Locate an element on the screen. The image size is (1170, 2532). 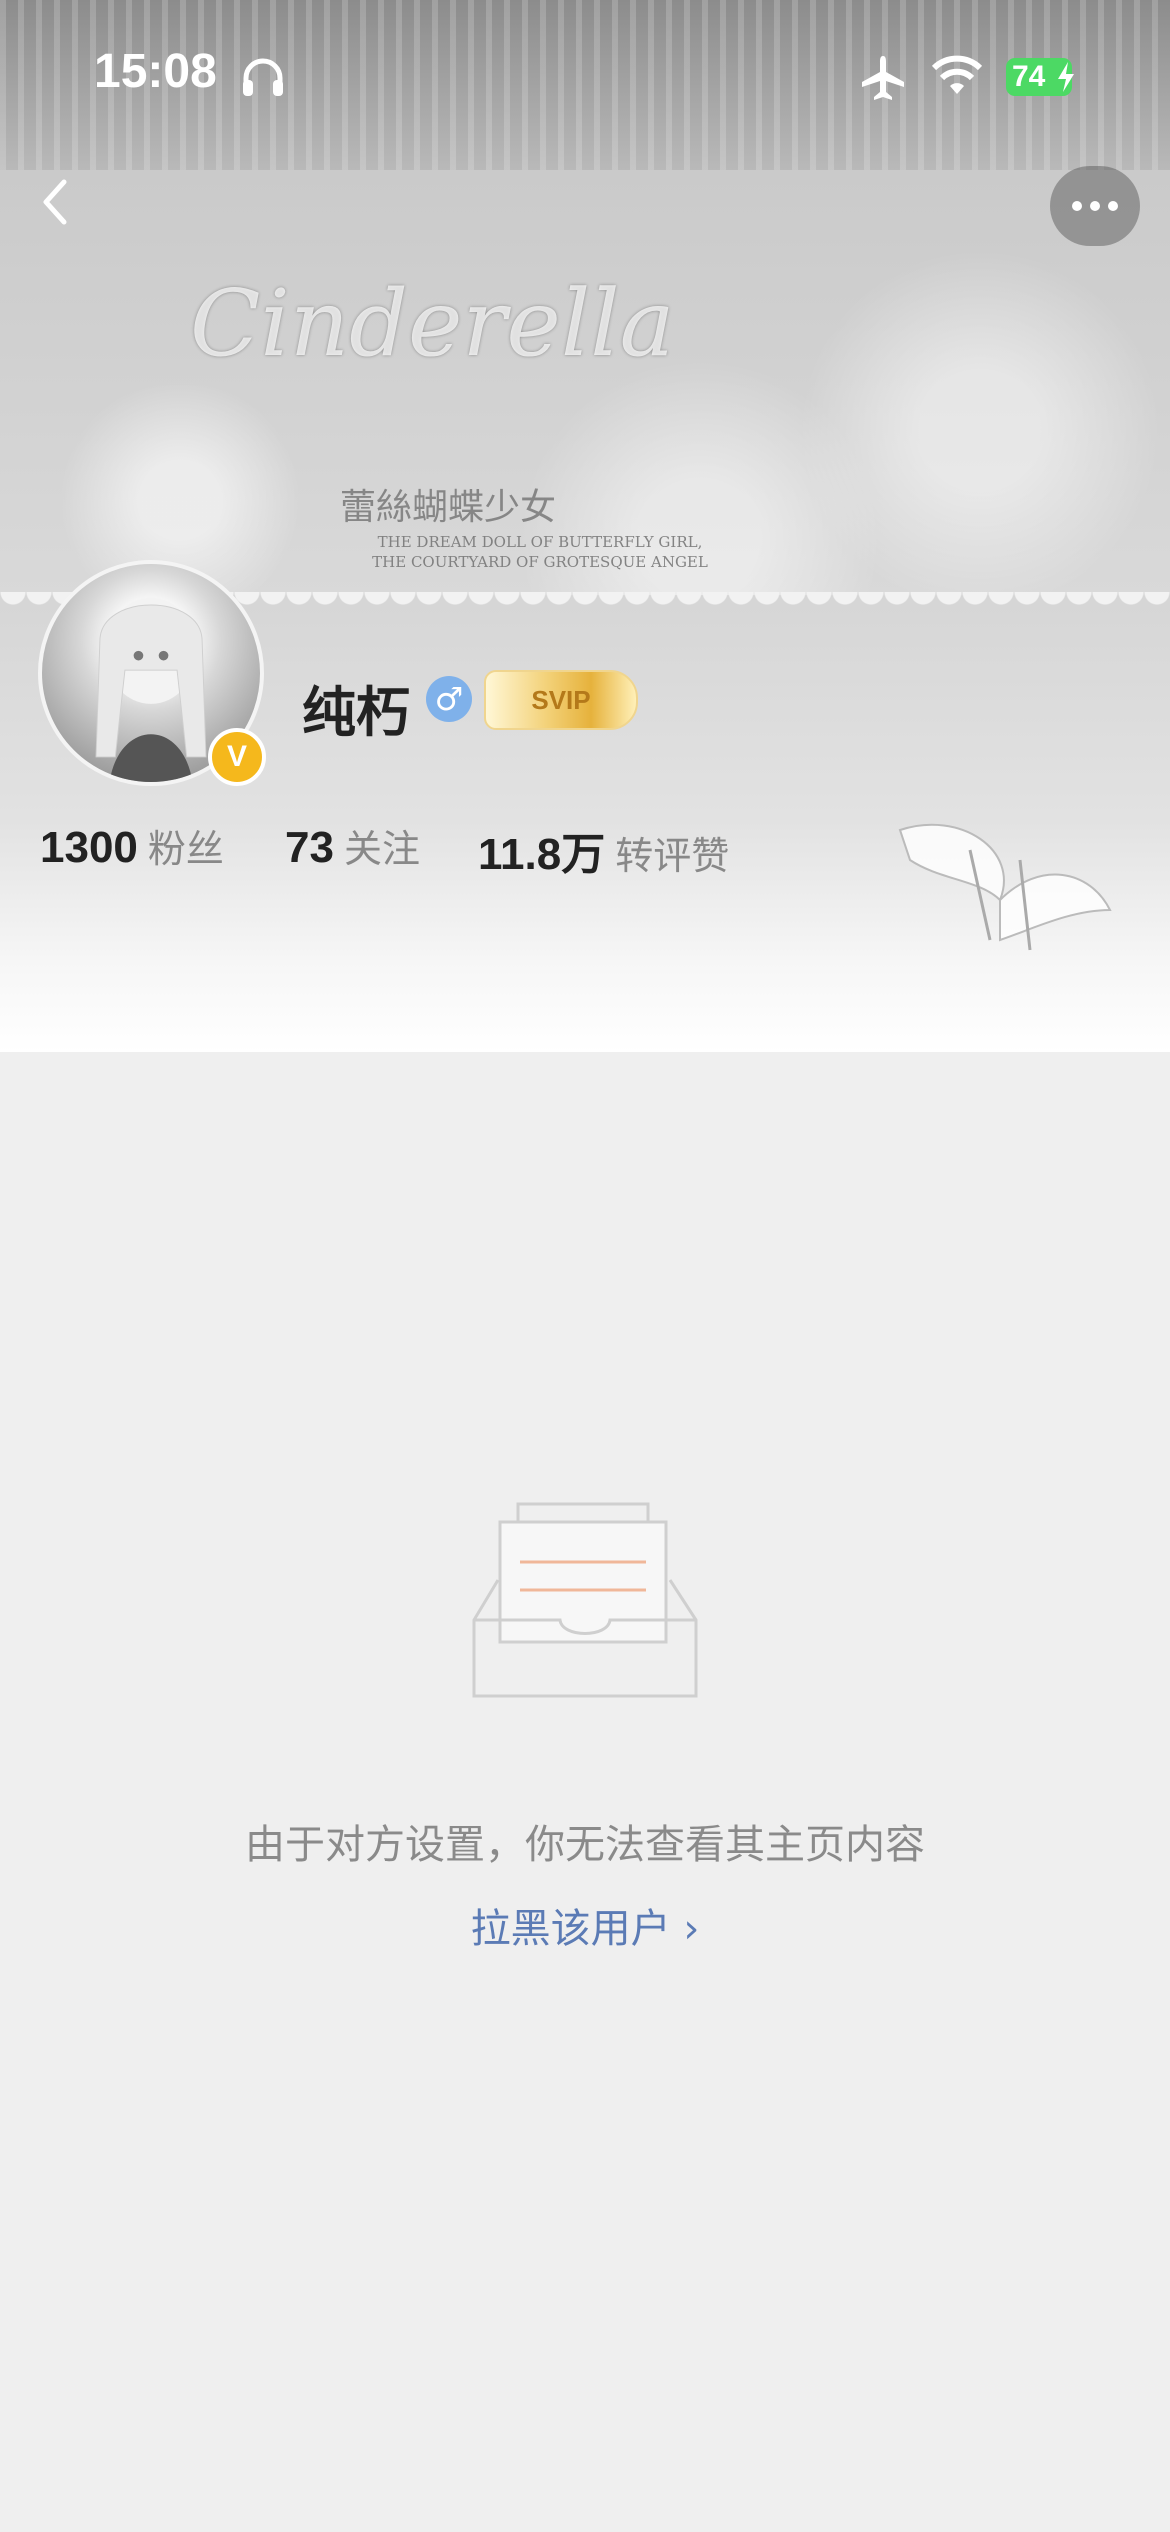
block-user-link: 拉黑该用户 › is located at coordinates (585, 1925).